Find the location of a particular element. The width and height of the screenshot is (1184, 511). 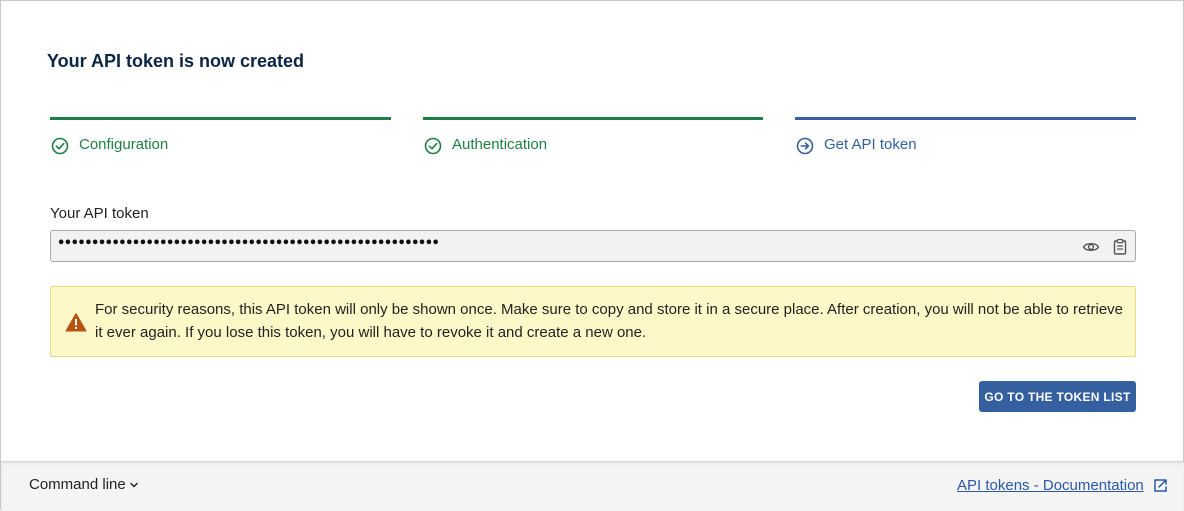

step-configuration: Configuration is located at coordinates (220, 139).